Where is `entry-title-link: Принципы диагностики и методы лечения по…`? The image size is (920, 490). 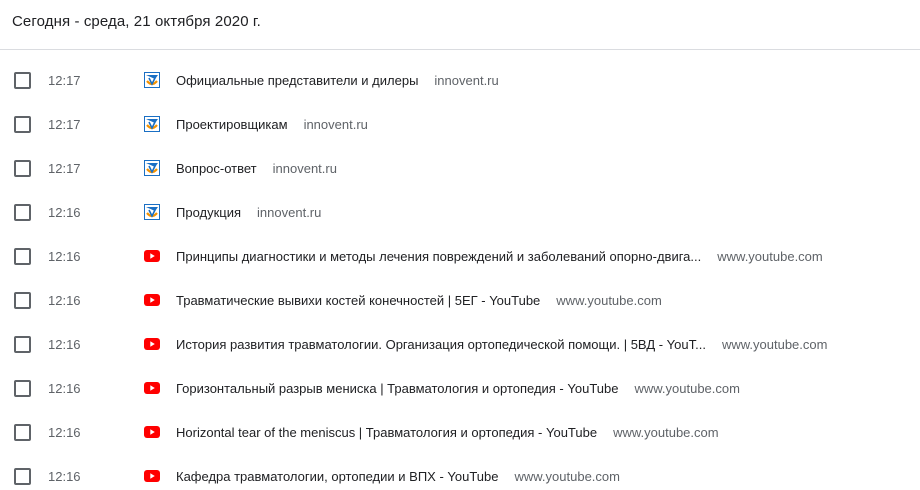 entry-title-link: Принципы диагностики и методы лечения по… is located at coordinates (438, 256).